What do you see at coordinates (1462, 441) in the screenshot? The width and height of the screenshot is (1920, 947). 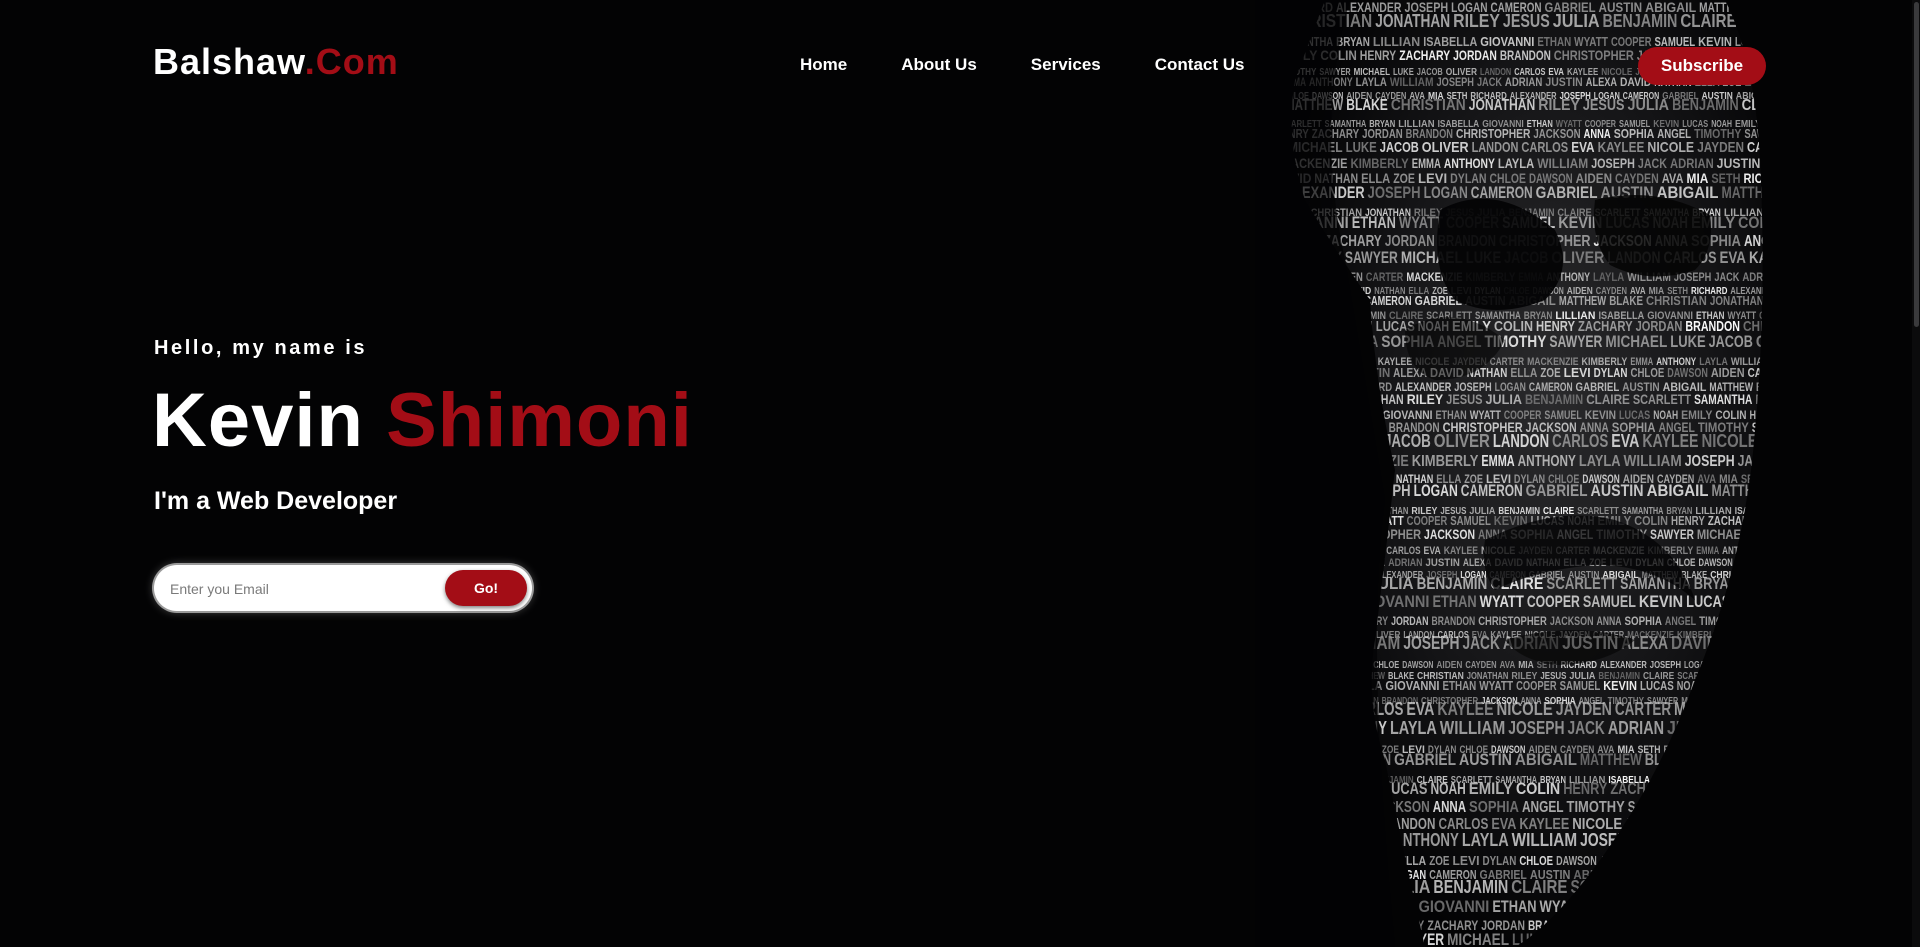 I see `svg-text: OLIVER` at bounding box center [1462, 441].